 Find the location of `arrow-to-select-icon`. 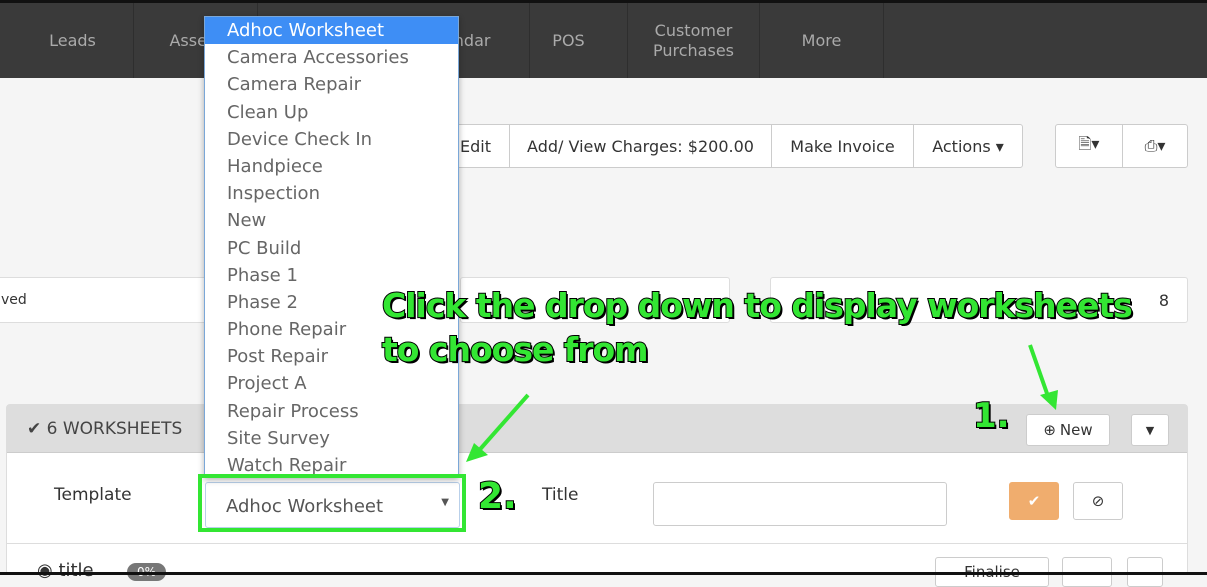

arrow-to-select-icon is located at coordinates (501, 425).